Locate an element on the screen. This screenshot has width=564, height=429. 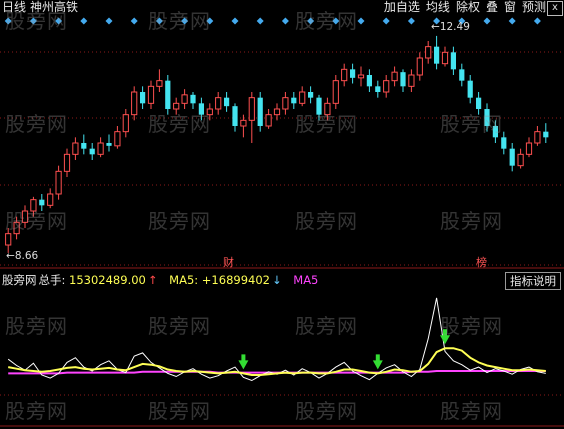
close-button: x is located at coordinates (555, 8).